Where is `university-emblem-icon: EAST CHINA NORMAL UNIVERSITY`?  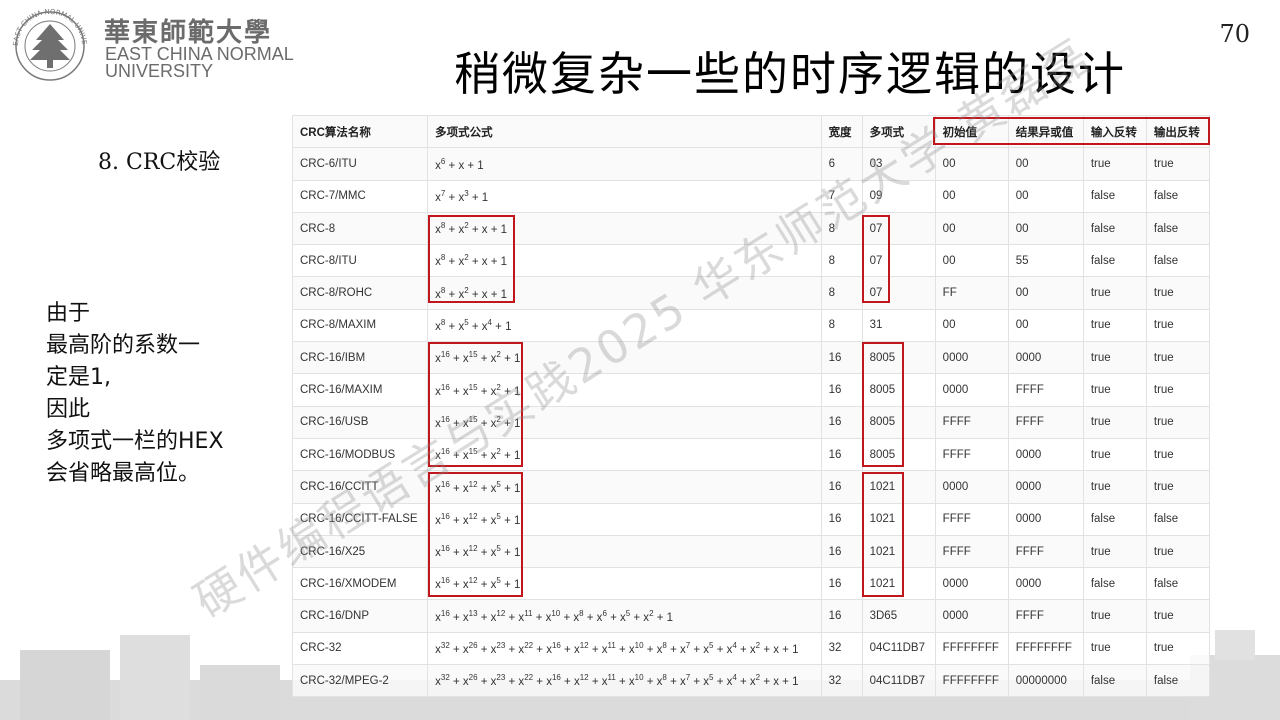
university-emblem-icon: EAST CHINA NORMAL UNIVERSITY is located at coordinates (48, 43).